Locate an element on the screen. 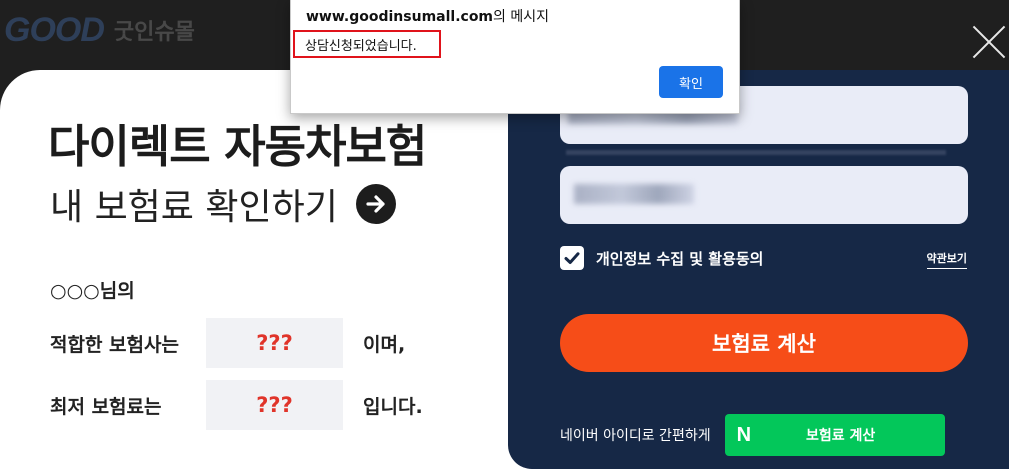  alert-title: www.goodinsumall.com의 메시지 is located at coordinates (427, 16).